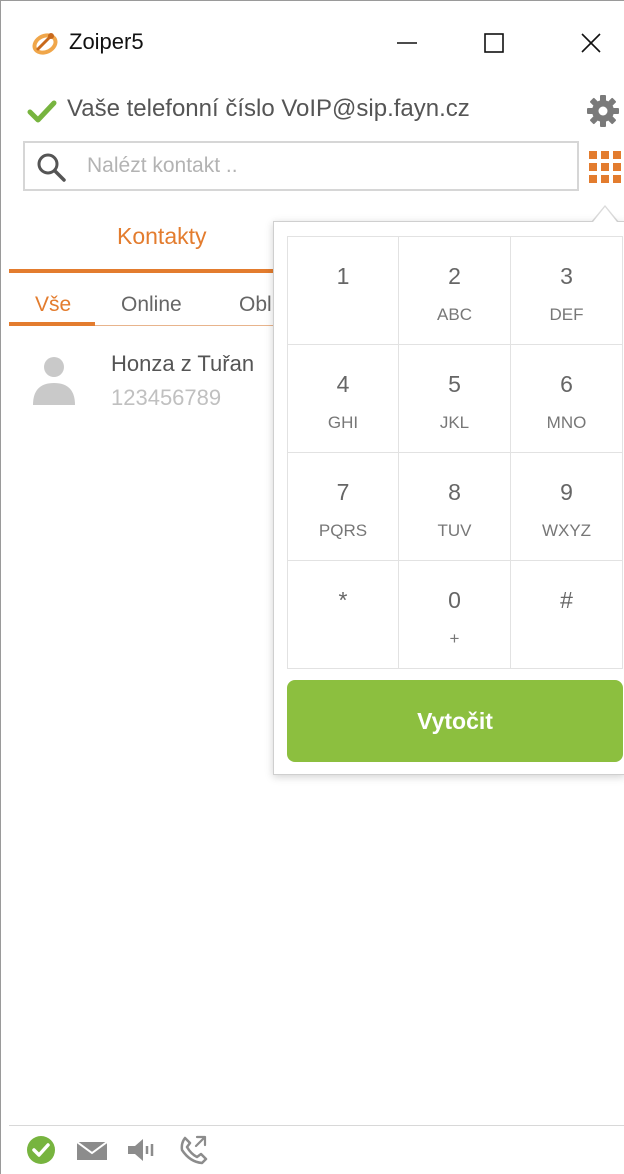 The width and height of the screenshot is (624, 1174). I want to click on dialpad-grid-icon, so click(605, 167).